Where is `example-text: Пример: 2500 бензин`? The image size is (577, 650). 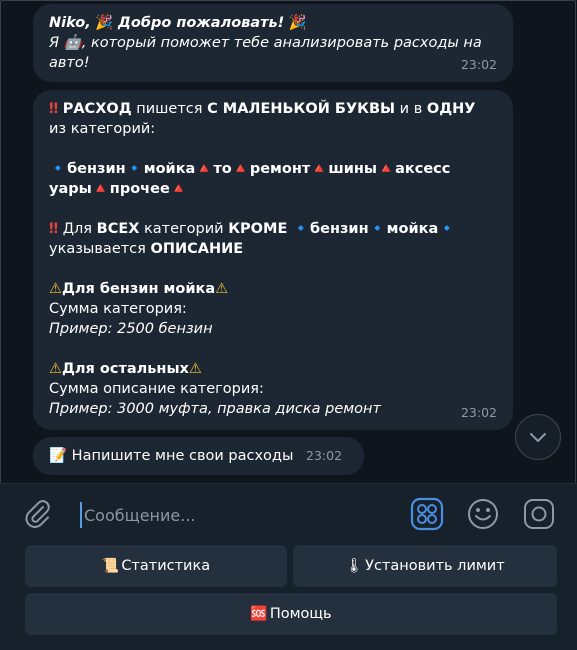
example-text: Пример: 2500 бензин is located at coordinates (131, 329).